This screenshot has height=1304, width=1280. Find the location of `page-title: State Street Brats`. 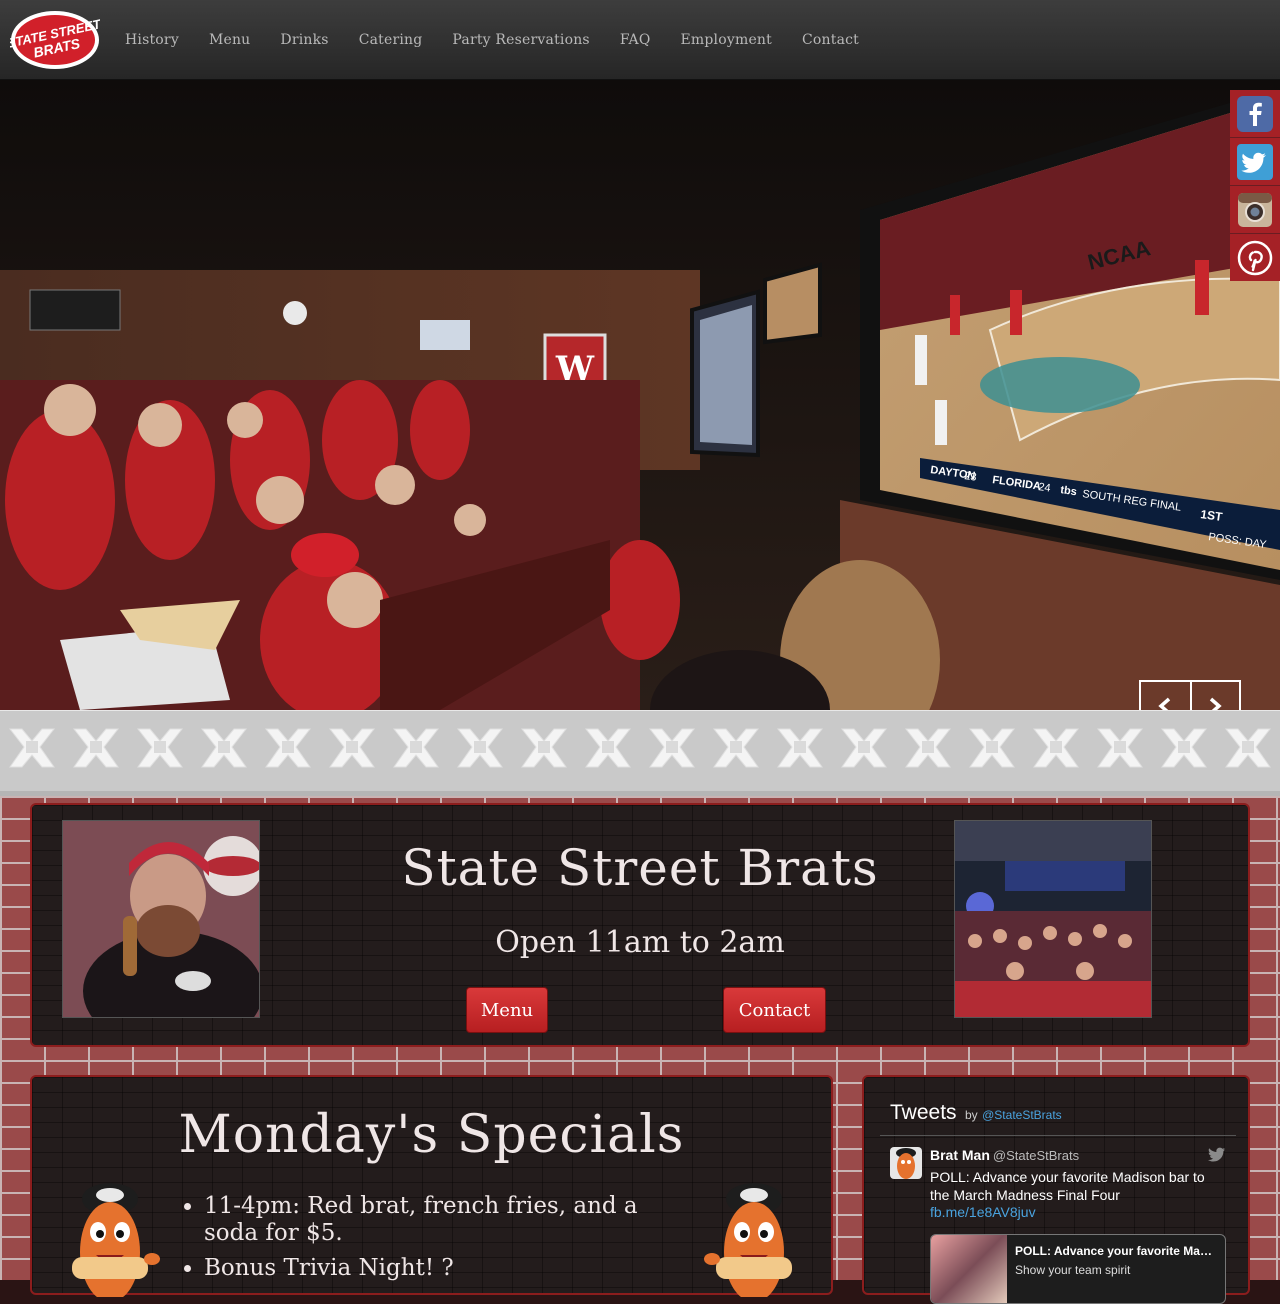

page-title: State Street Brats is located at coordinates (640, 868).